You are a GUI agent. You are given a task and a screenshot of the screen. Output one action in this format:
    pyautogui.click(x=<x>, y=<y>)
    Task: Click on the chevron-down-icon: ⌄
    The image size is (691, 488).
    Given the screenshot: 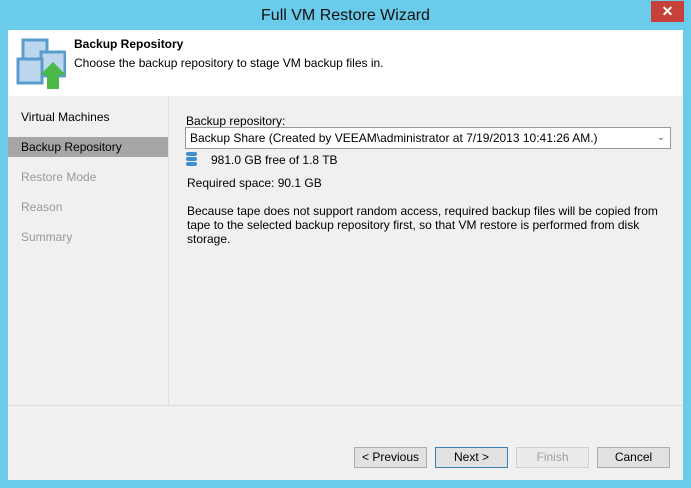 What is the action you would take?
    pyautogui.click(x=661, y=138)
    